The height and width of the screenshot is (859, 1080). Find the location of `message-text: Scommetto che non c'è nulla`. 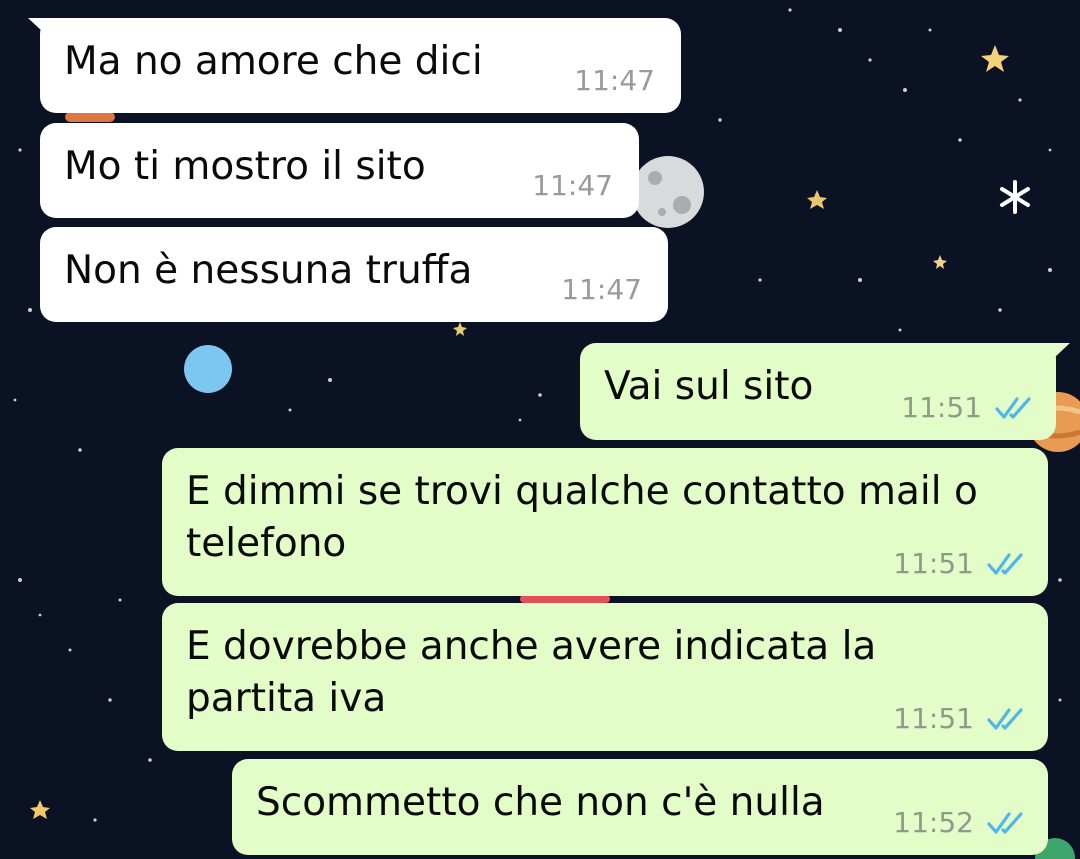

message-text: Scommetto che non c'è nulla is located at coordinates (540, 802).